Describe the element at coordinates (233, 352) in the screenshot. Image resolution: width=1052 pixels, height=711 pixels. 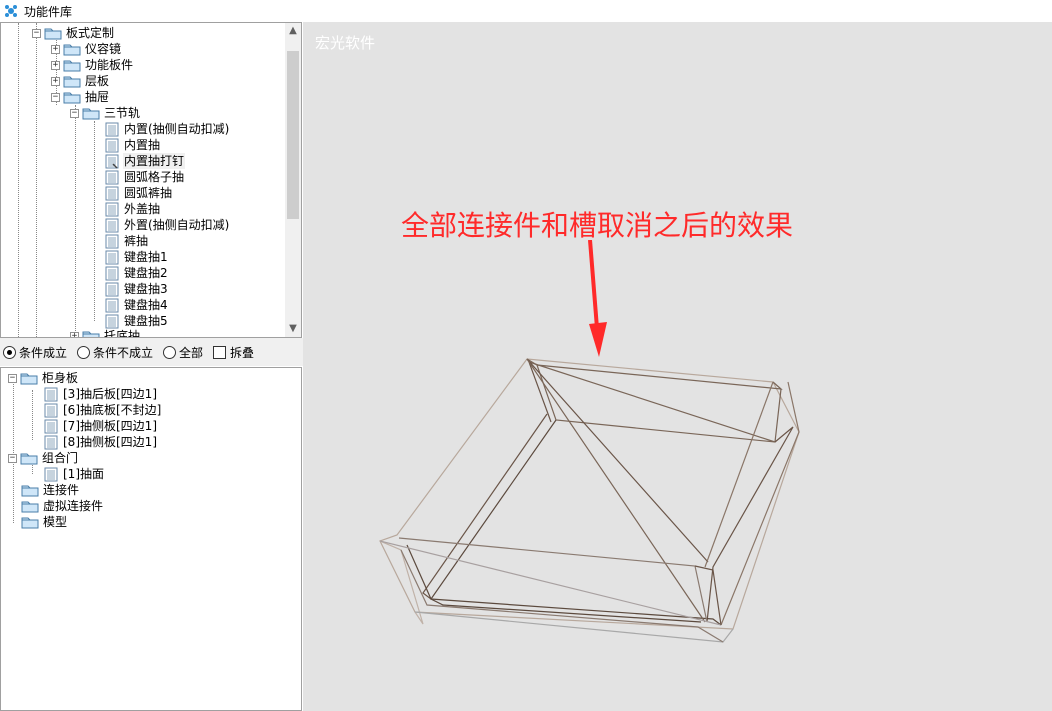
I see `fold-checkbox: 拆叠` at that location.